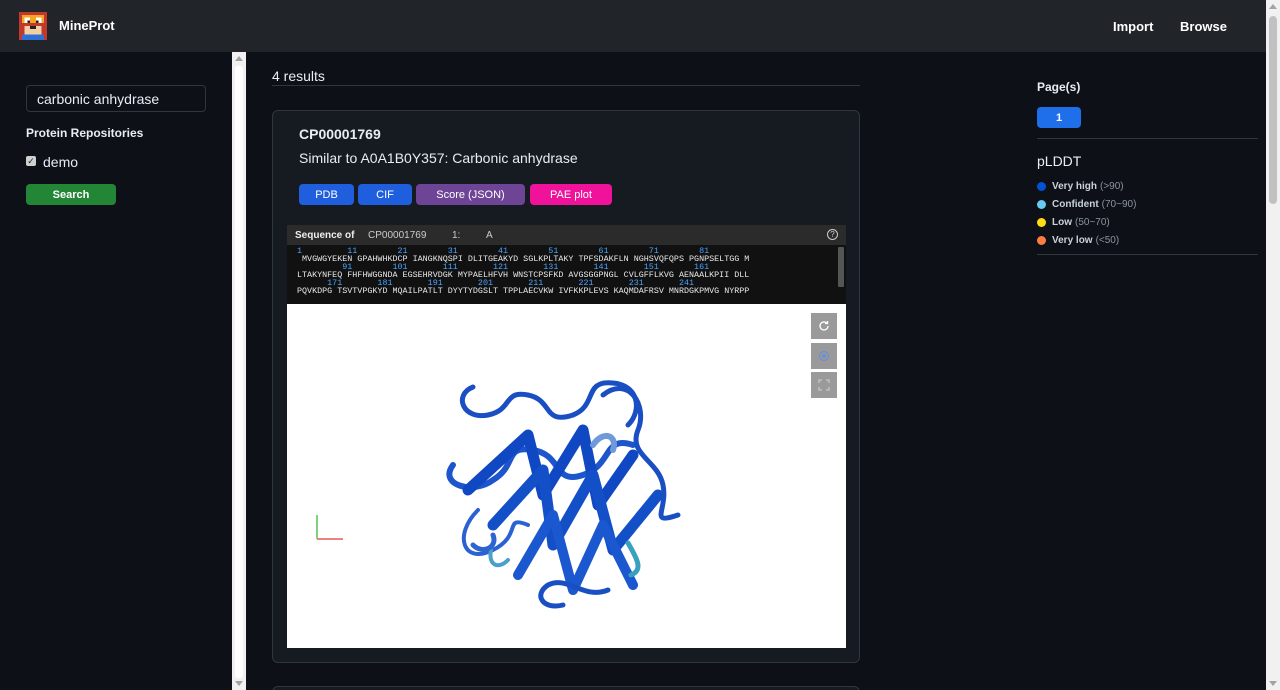 The width and height of the screenshot is (1280, 690). I want to click on scroll-up-arrow-icon, so click(1273, 6).